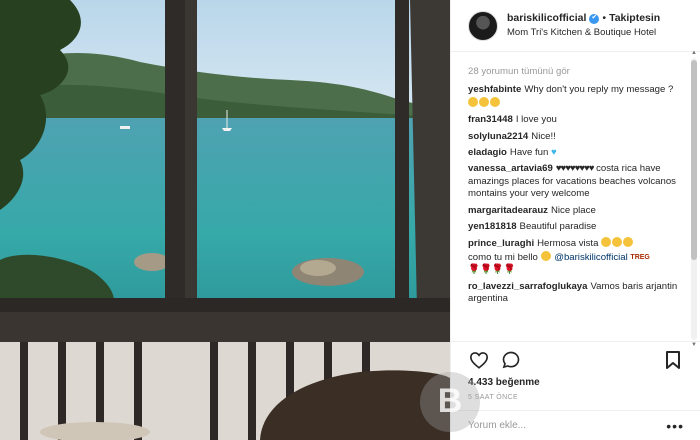  Describe the element at coordinates (591, 257) in the screenshot. I see `mention-link: @bariskilicofficial` at that location.